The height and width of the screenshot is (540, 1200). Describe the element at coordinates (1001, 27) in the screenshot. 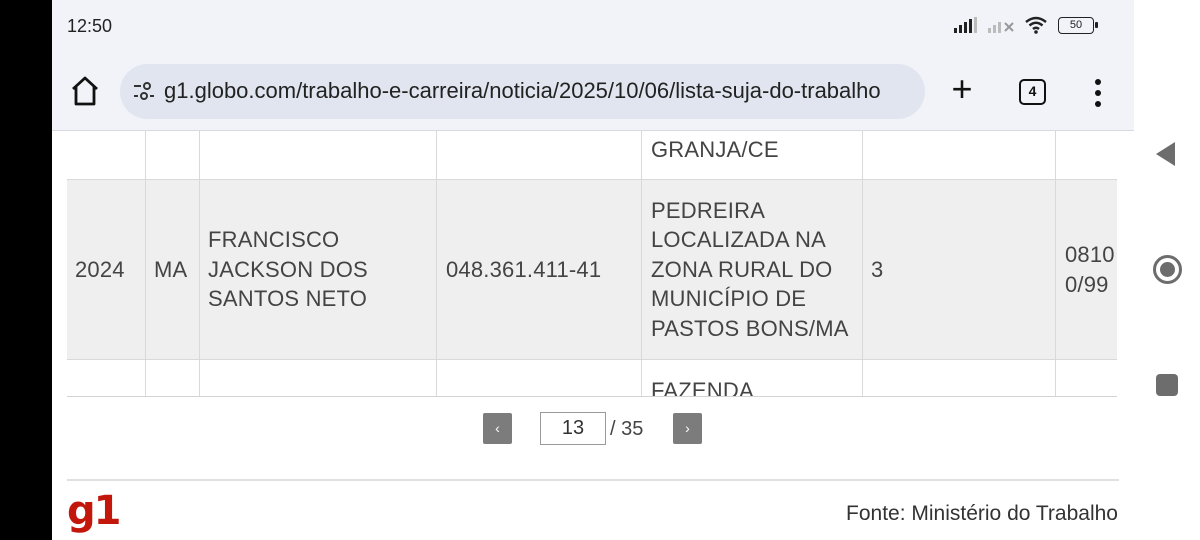

I see `signal-no-service-icon` at that location.